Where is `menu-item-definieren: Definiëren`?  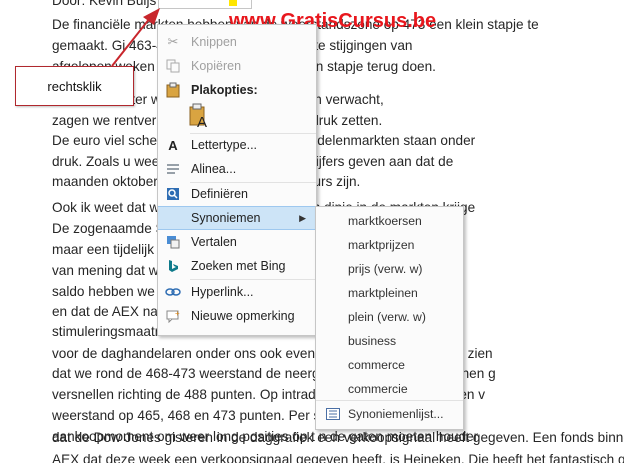
menu-item-definieren: Definiëren is located at coordinates (237, 194).